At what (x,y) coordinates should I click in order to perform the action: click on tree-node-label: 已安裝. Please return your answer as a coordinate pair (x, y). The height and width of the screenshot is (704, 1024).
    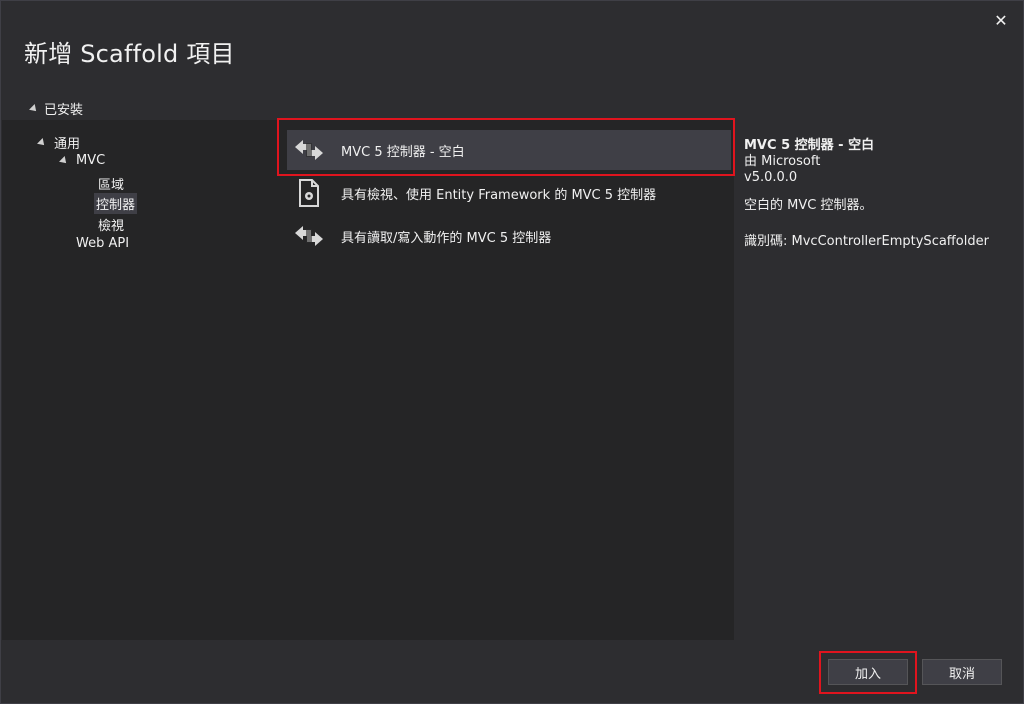
    Looking at the image, I should click on (64, 110).